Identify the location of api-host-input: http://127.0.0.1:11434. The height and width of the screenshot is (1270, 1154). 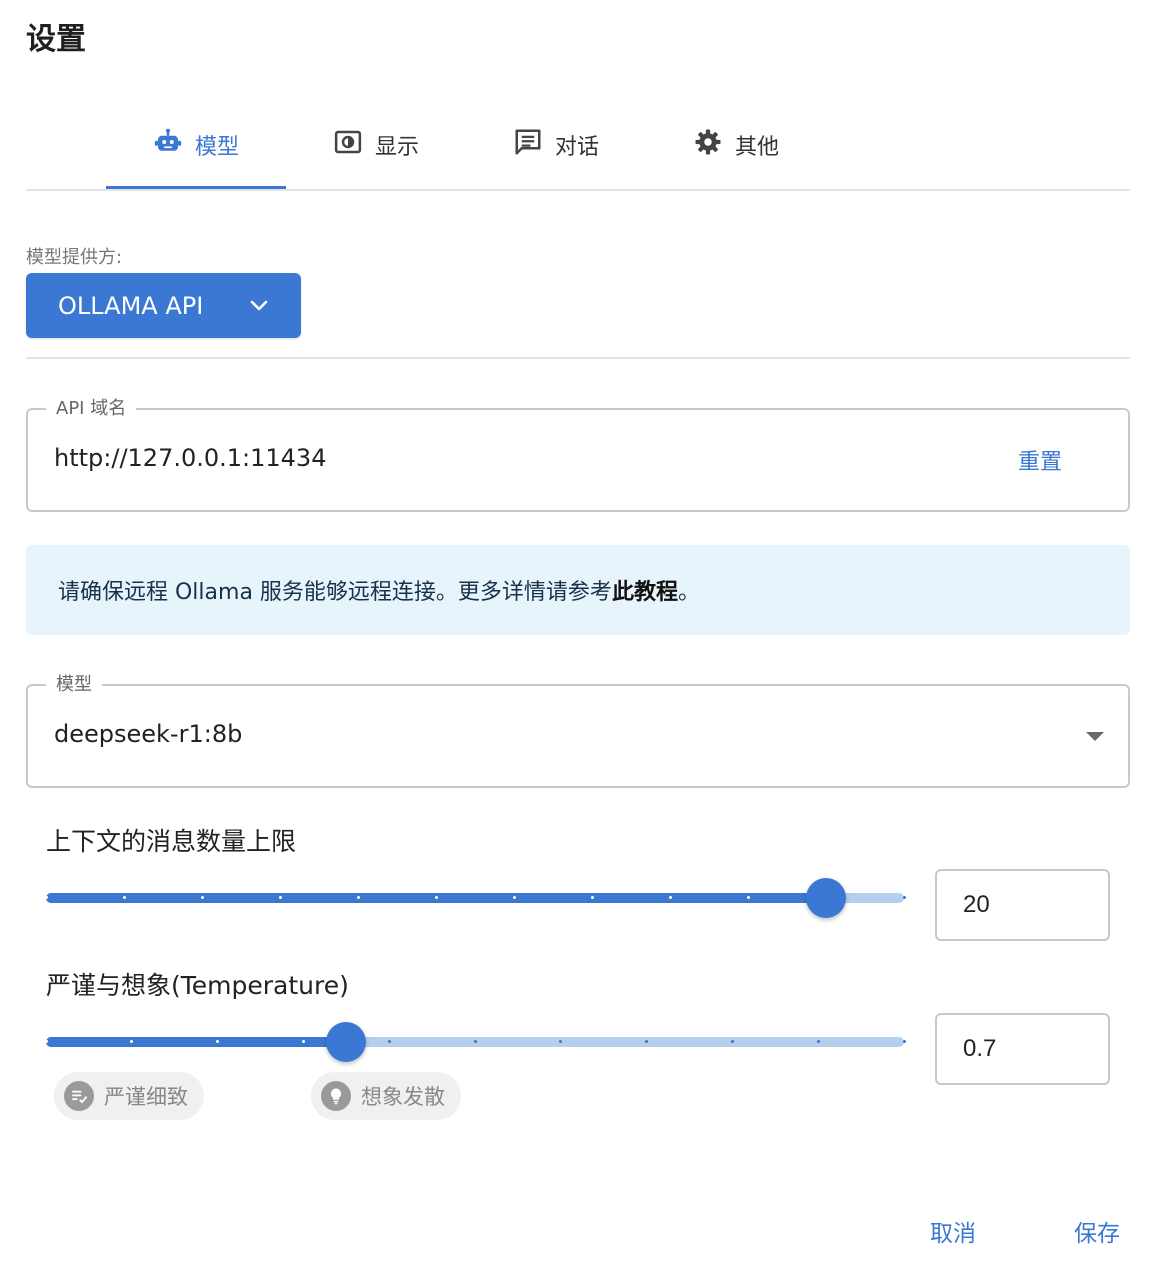
(190, 458).